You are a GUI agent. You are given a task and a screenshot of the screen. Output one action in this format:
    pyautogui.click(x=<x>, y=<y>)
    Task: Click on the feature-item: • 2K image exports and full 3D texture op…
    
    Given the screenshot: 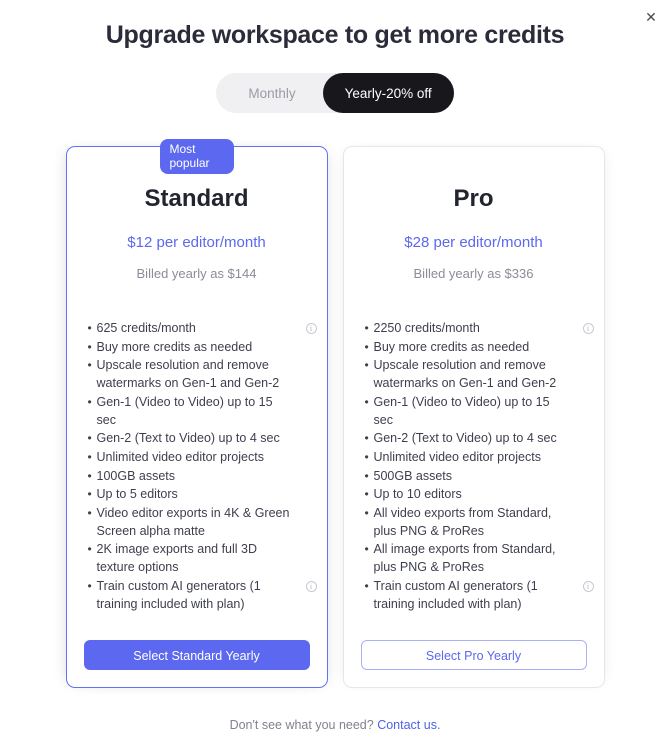 What is the action you would take?
    pyautogui.click(x=202, y=558)
    